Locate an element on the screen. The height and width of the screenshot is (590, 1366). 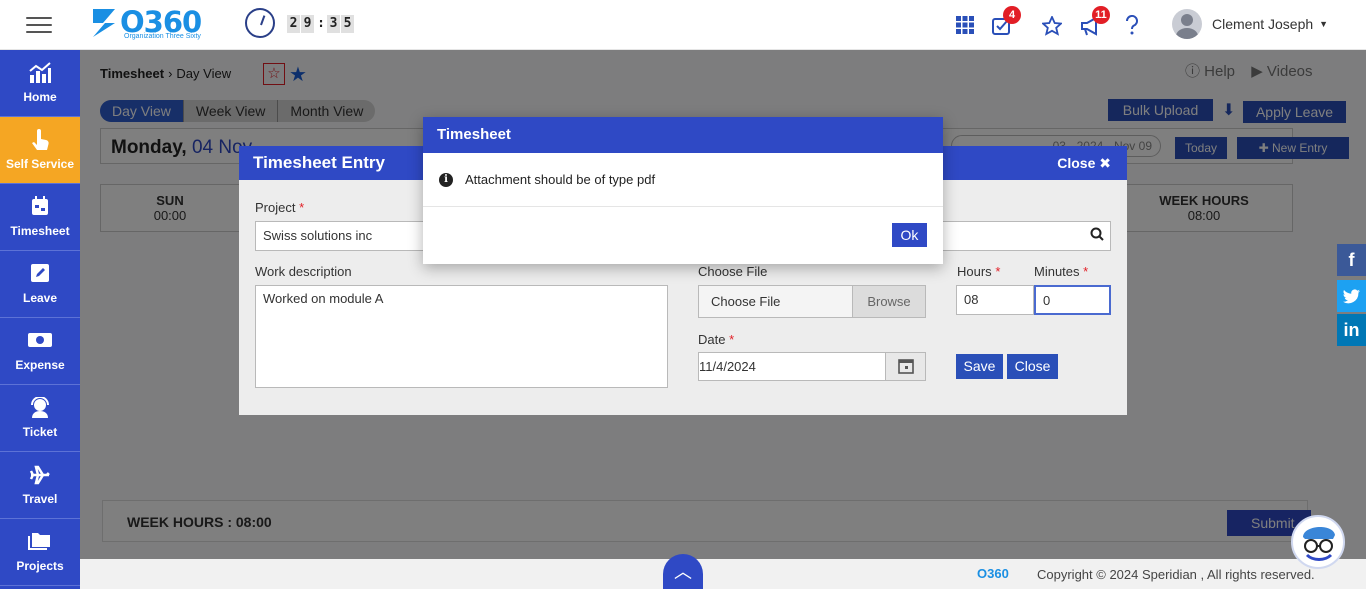
favorites-star-icon is located at coordinates (1052, 25).